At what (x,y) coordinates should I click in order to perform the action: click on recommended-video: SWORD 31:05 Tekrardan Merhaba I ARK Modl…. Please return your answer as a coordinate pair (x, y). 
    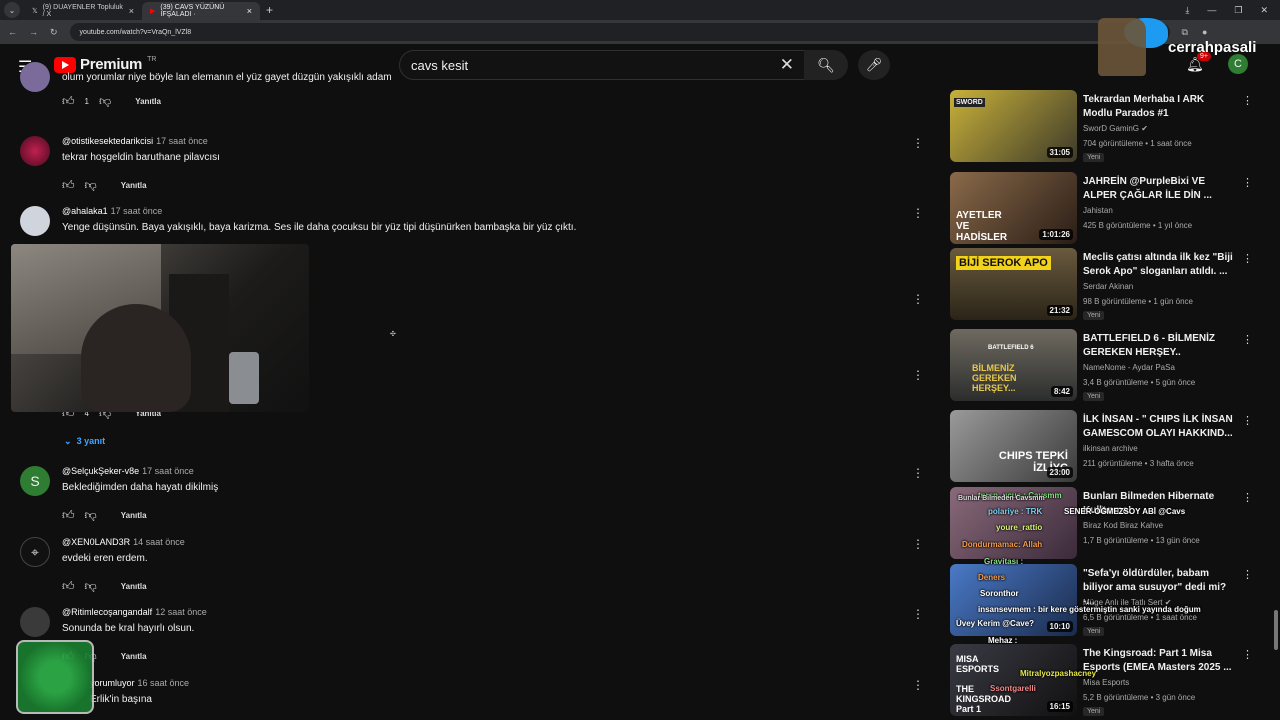
    Looking at the image, I should click on (1105, 126).